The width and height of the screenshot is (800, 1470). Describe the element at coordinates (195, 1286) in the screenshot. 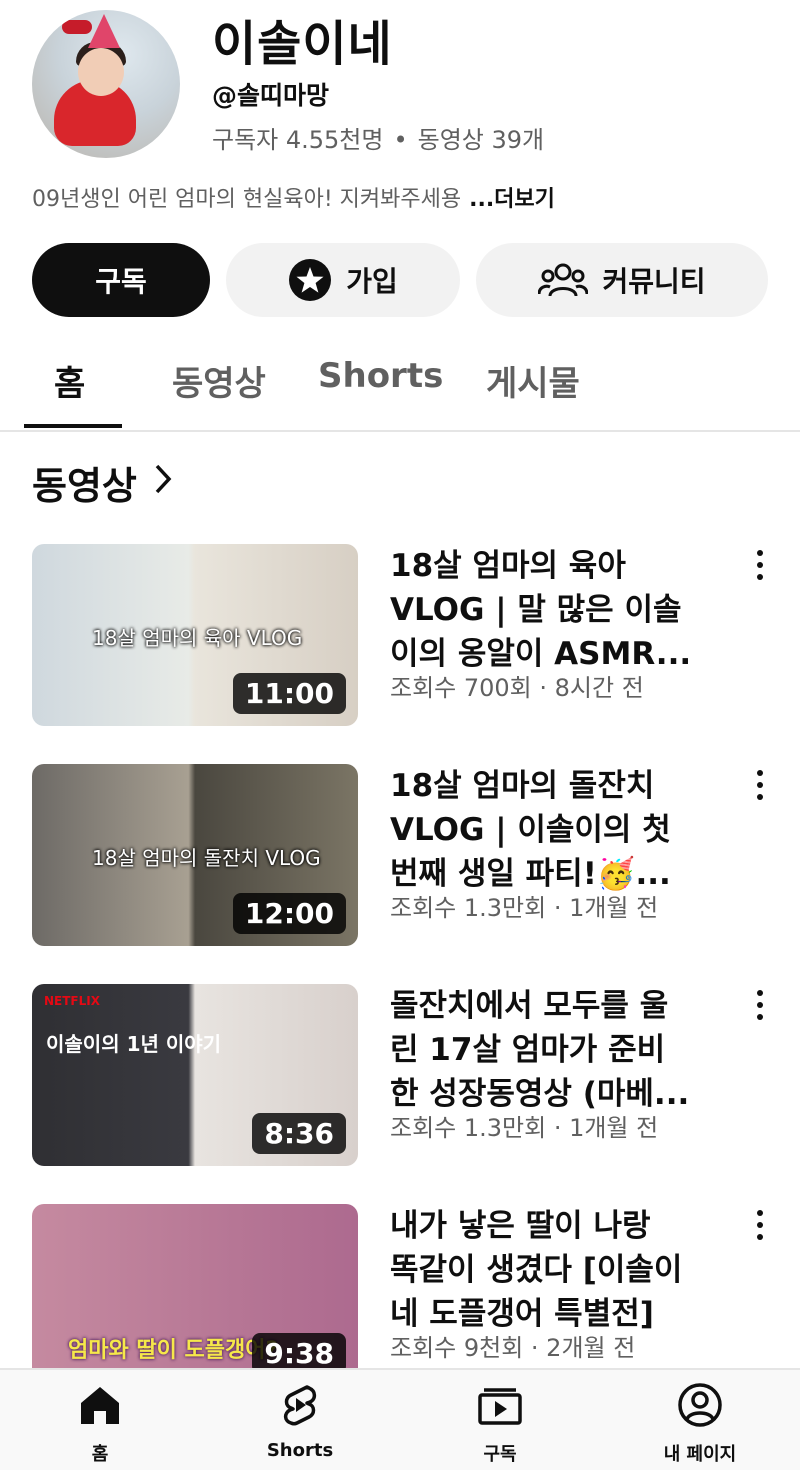

I see `video-thumbnail: 엄마와 딸이 도플갱어? 9:38` at that location.